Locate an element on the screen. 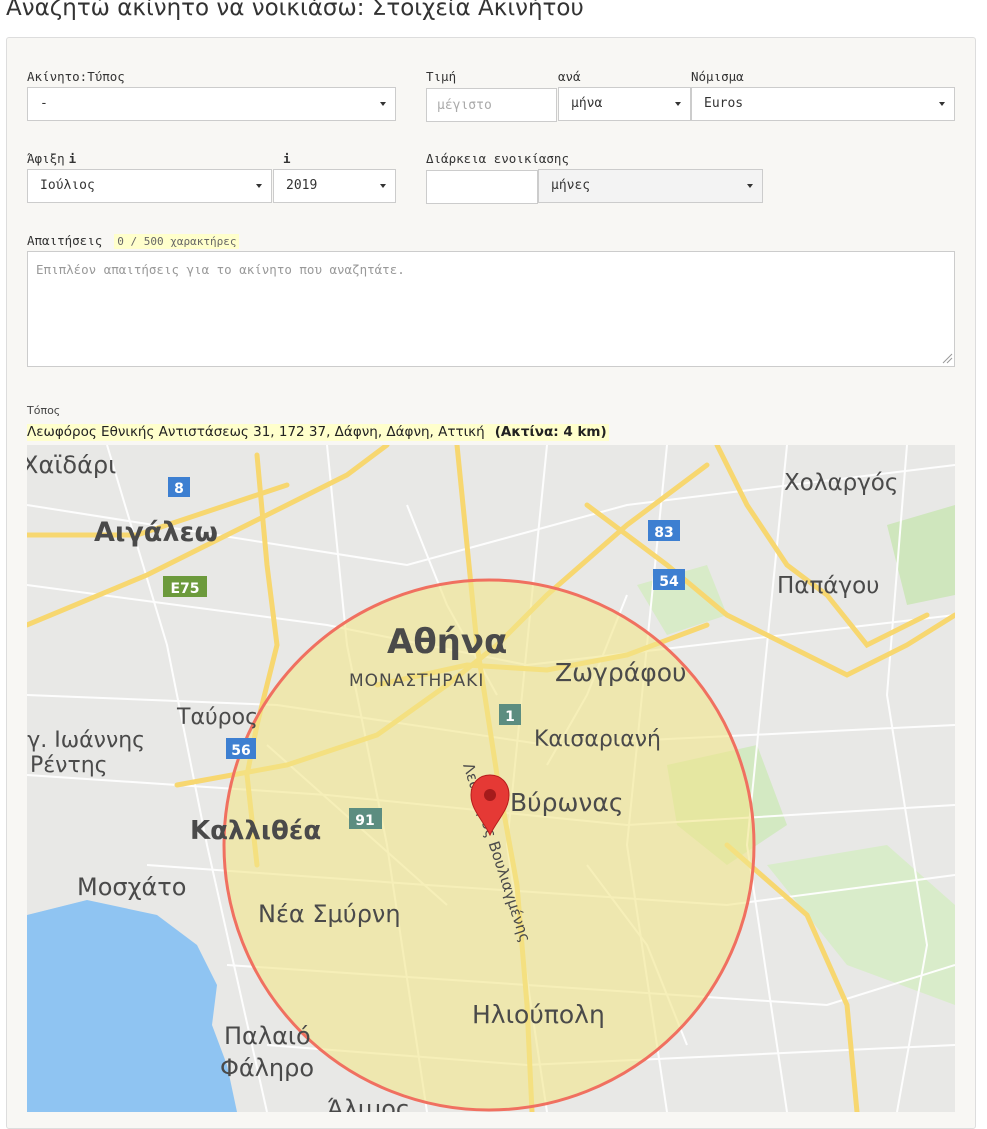  place-label: Μοσχάτο is located at coordinates (131, 887).